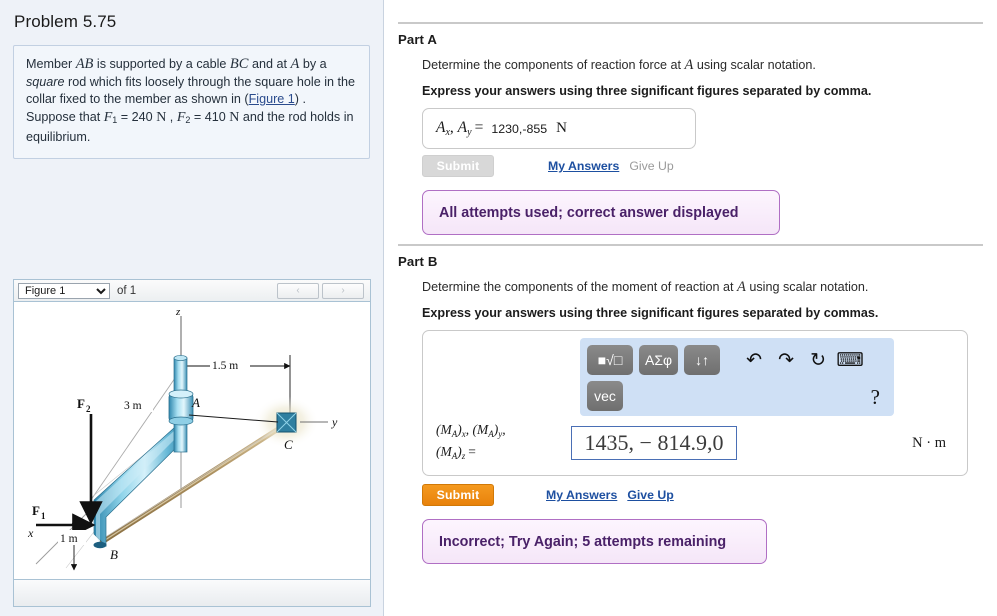 The height and width of the screenshot is (616, 997). I want to click on statement-text-7: = 240, so click(137, 116).